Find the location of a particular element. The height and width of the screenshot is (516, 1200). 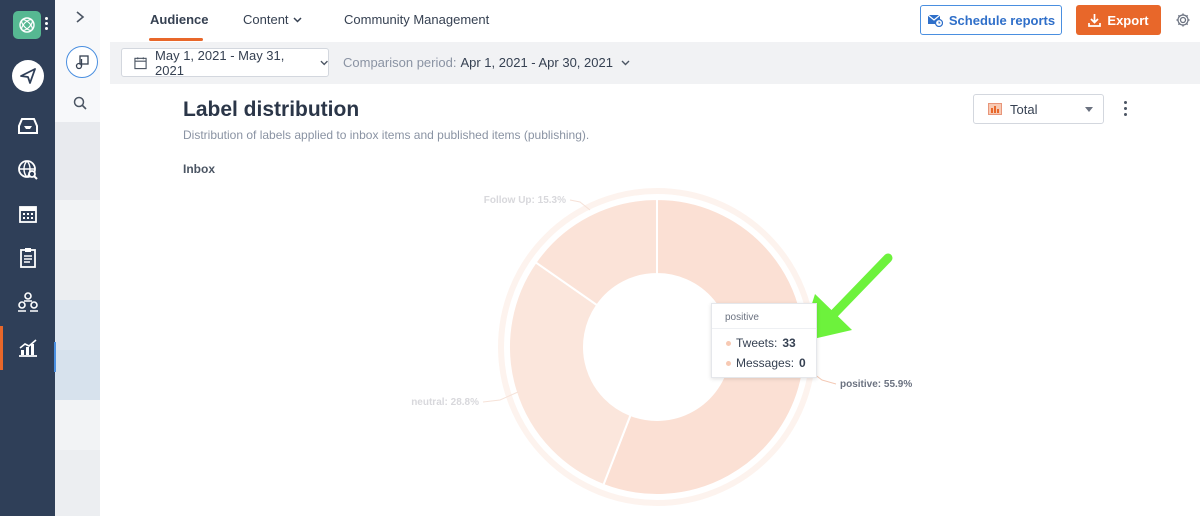

date-range-value: May 1, 2021 - May 31, 2021 is located at coordinates (220, 62).